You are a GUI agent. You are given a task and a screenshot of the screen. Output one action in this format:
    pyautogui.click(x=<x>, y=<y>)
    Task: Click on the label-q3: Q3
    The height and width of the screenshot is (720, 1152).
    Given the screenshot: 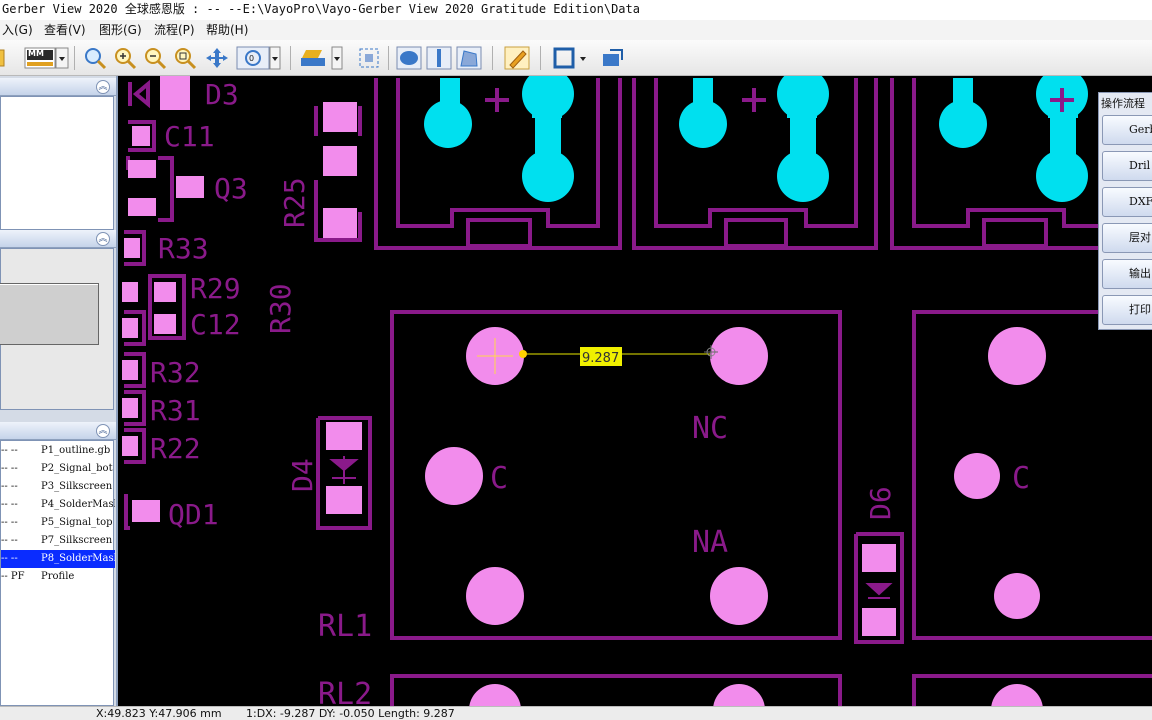 What is the action you would take?
    pyautogui.click(x=231, y=188)
    